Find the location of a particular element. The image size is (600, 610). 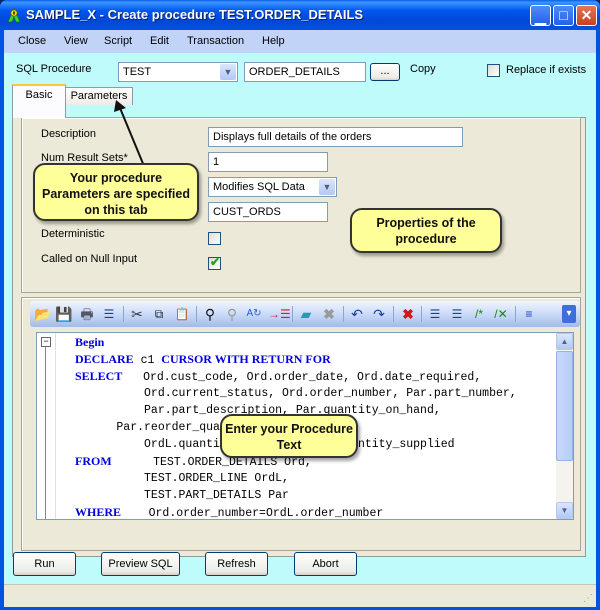

copy-icon: ⧉ is located at coordinates (159, 314).